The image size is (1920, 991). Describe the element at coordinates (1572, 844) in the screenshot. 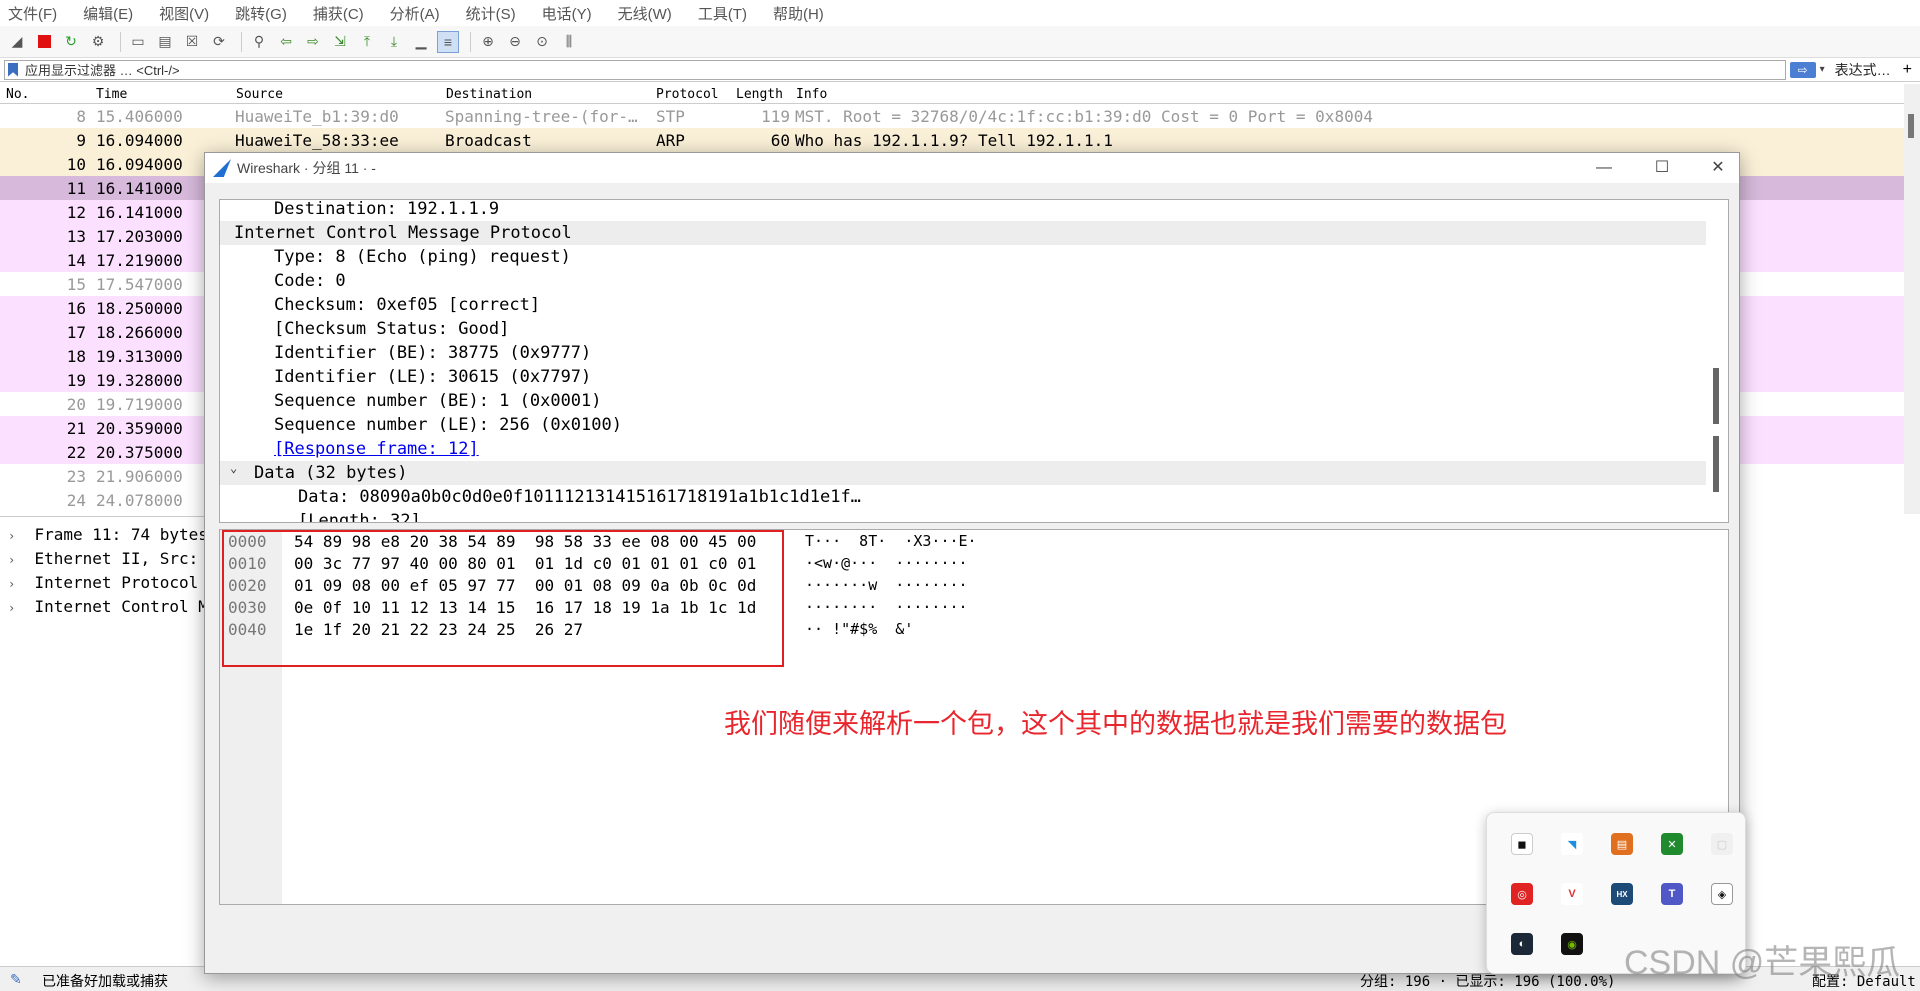

I see `app-tray-icon-2: ◥` at that location.